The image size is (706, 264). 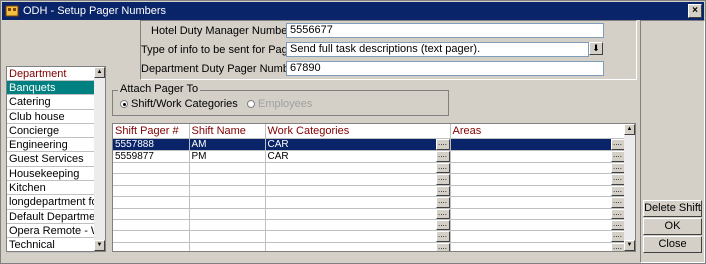 I want to click on scroll-down-icon: ▼, so click(x=99, y=245).